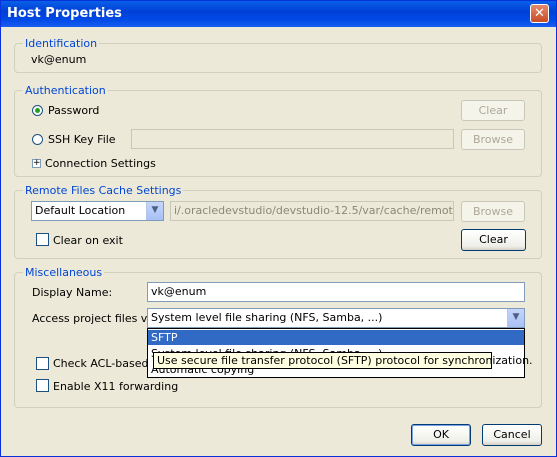 This screenshot has height=457, width=557. What do you see at coordinates (59, 59) in the screenshot?
I see `identification-host: vk@enum` at bounding box center [59, 59].